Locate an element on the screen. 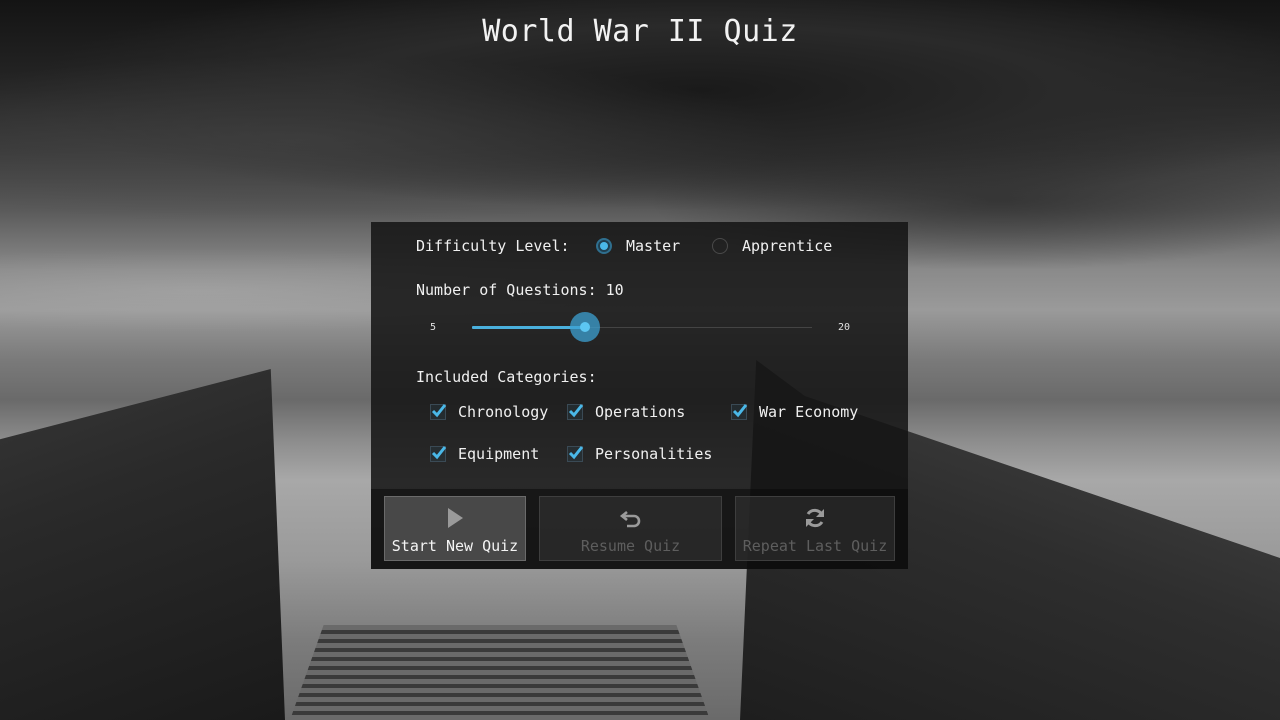  war-economy-checkbox is located at coordinates (739, 412).